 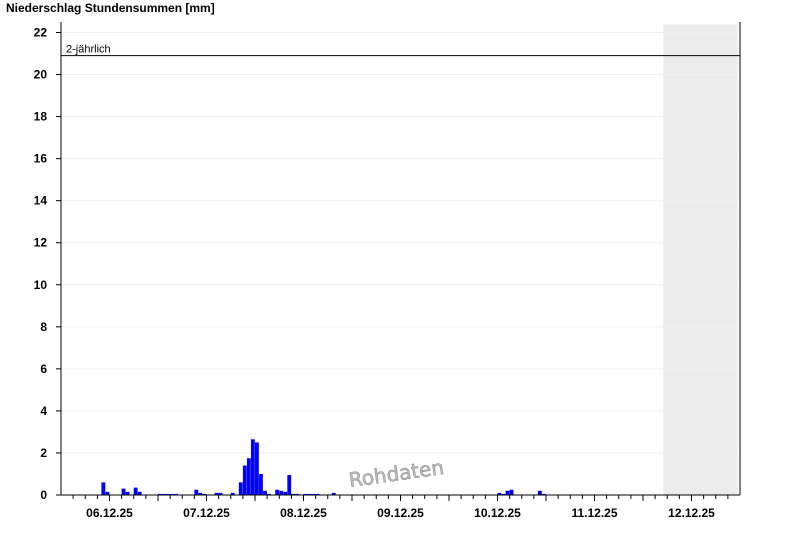 I want to click on x-tick-label: 11.12.25, so click(x=594, y=513).